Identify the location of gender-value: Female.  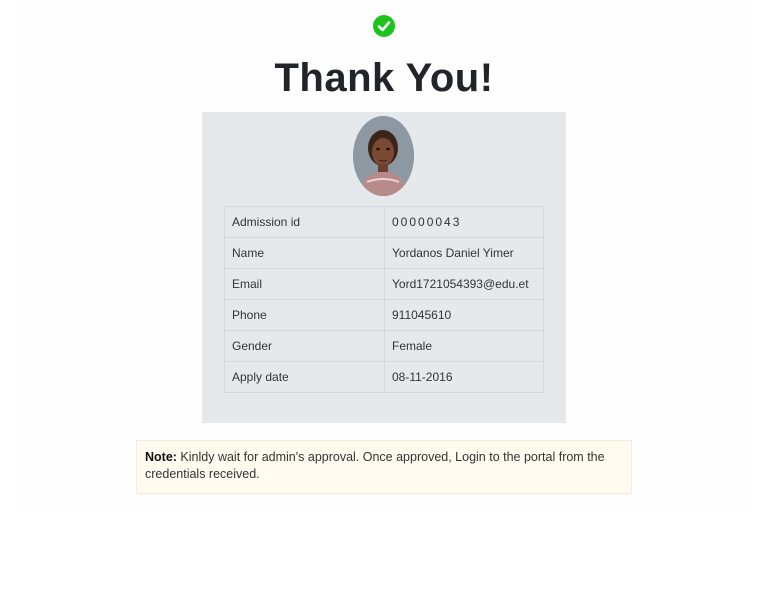
(464, 346).